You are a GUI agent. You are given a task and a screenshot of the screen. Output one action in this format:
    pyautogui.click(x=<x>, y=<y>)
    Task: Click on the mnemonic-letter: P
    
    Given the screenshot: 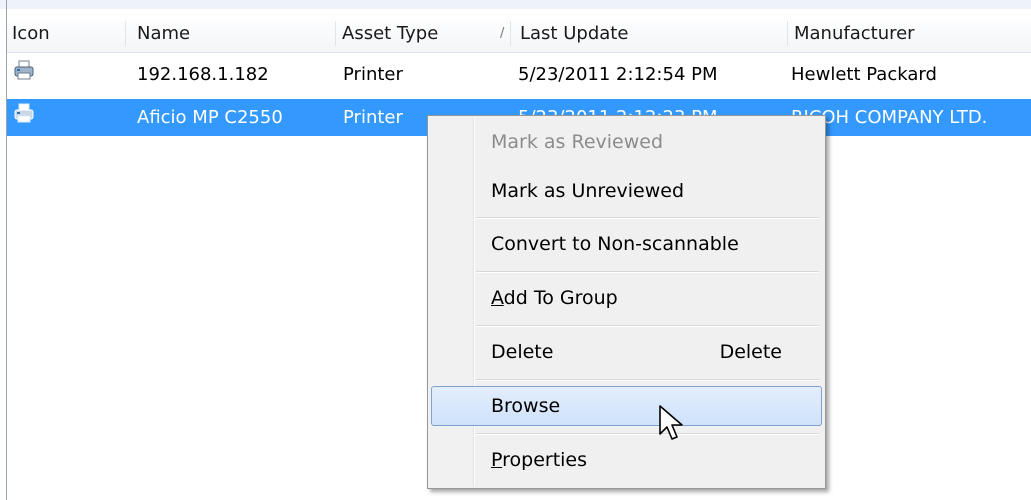 What is the action you would take?
    pyautogui.click(x=497, y=460)
    